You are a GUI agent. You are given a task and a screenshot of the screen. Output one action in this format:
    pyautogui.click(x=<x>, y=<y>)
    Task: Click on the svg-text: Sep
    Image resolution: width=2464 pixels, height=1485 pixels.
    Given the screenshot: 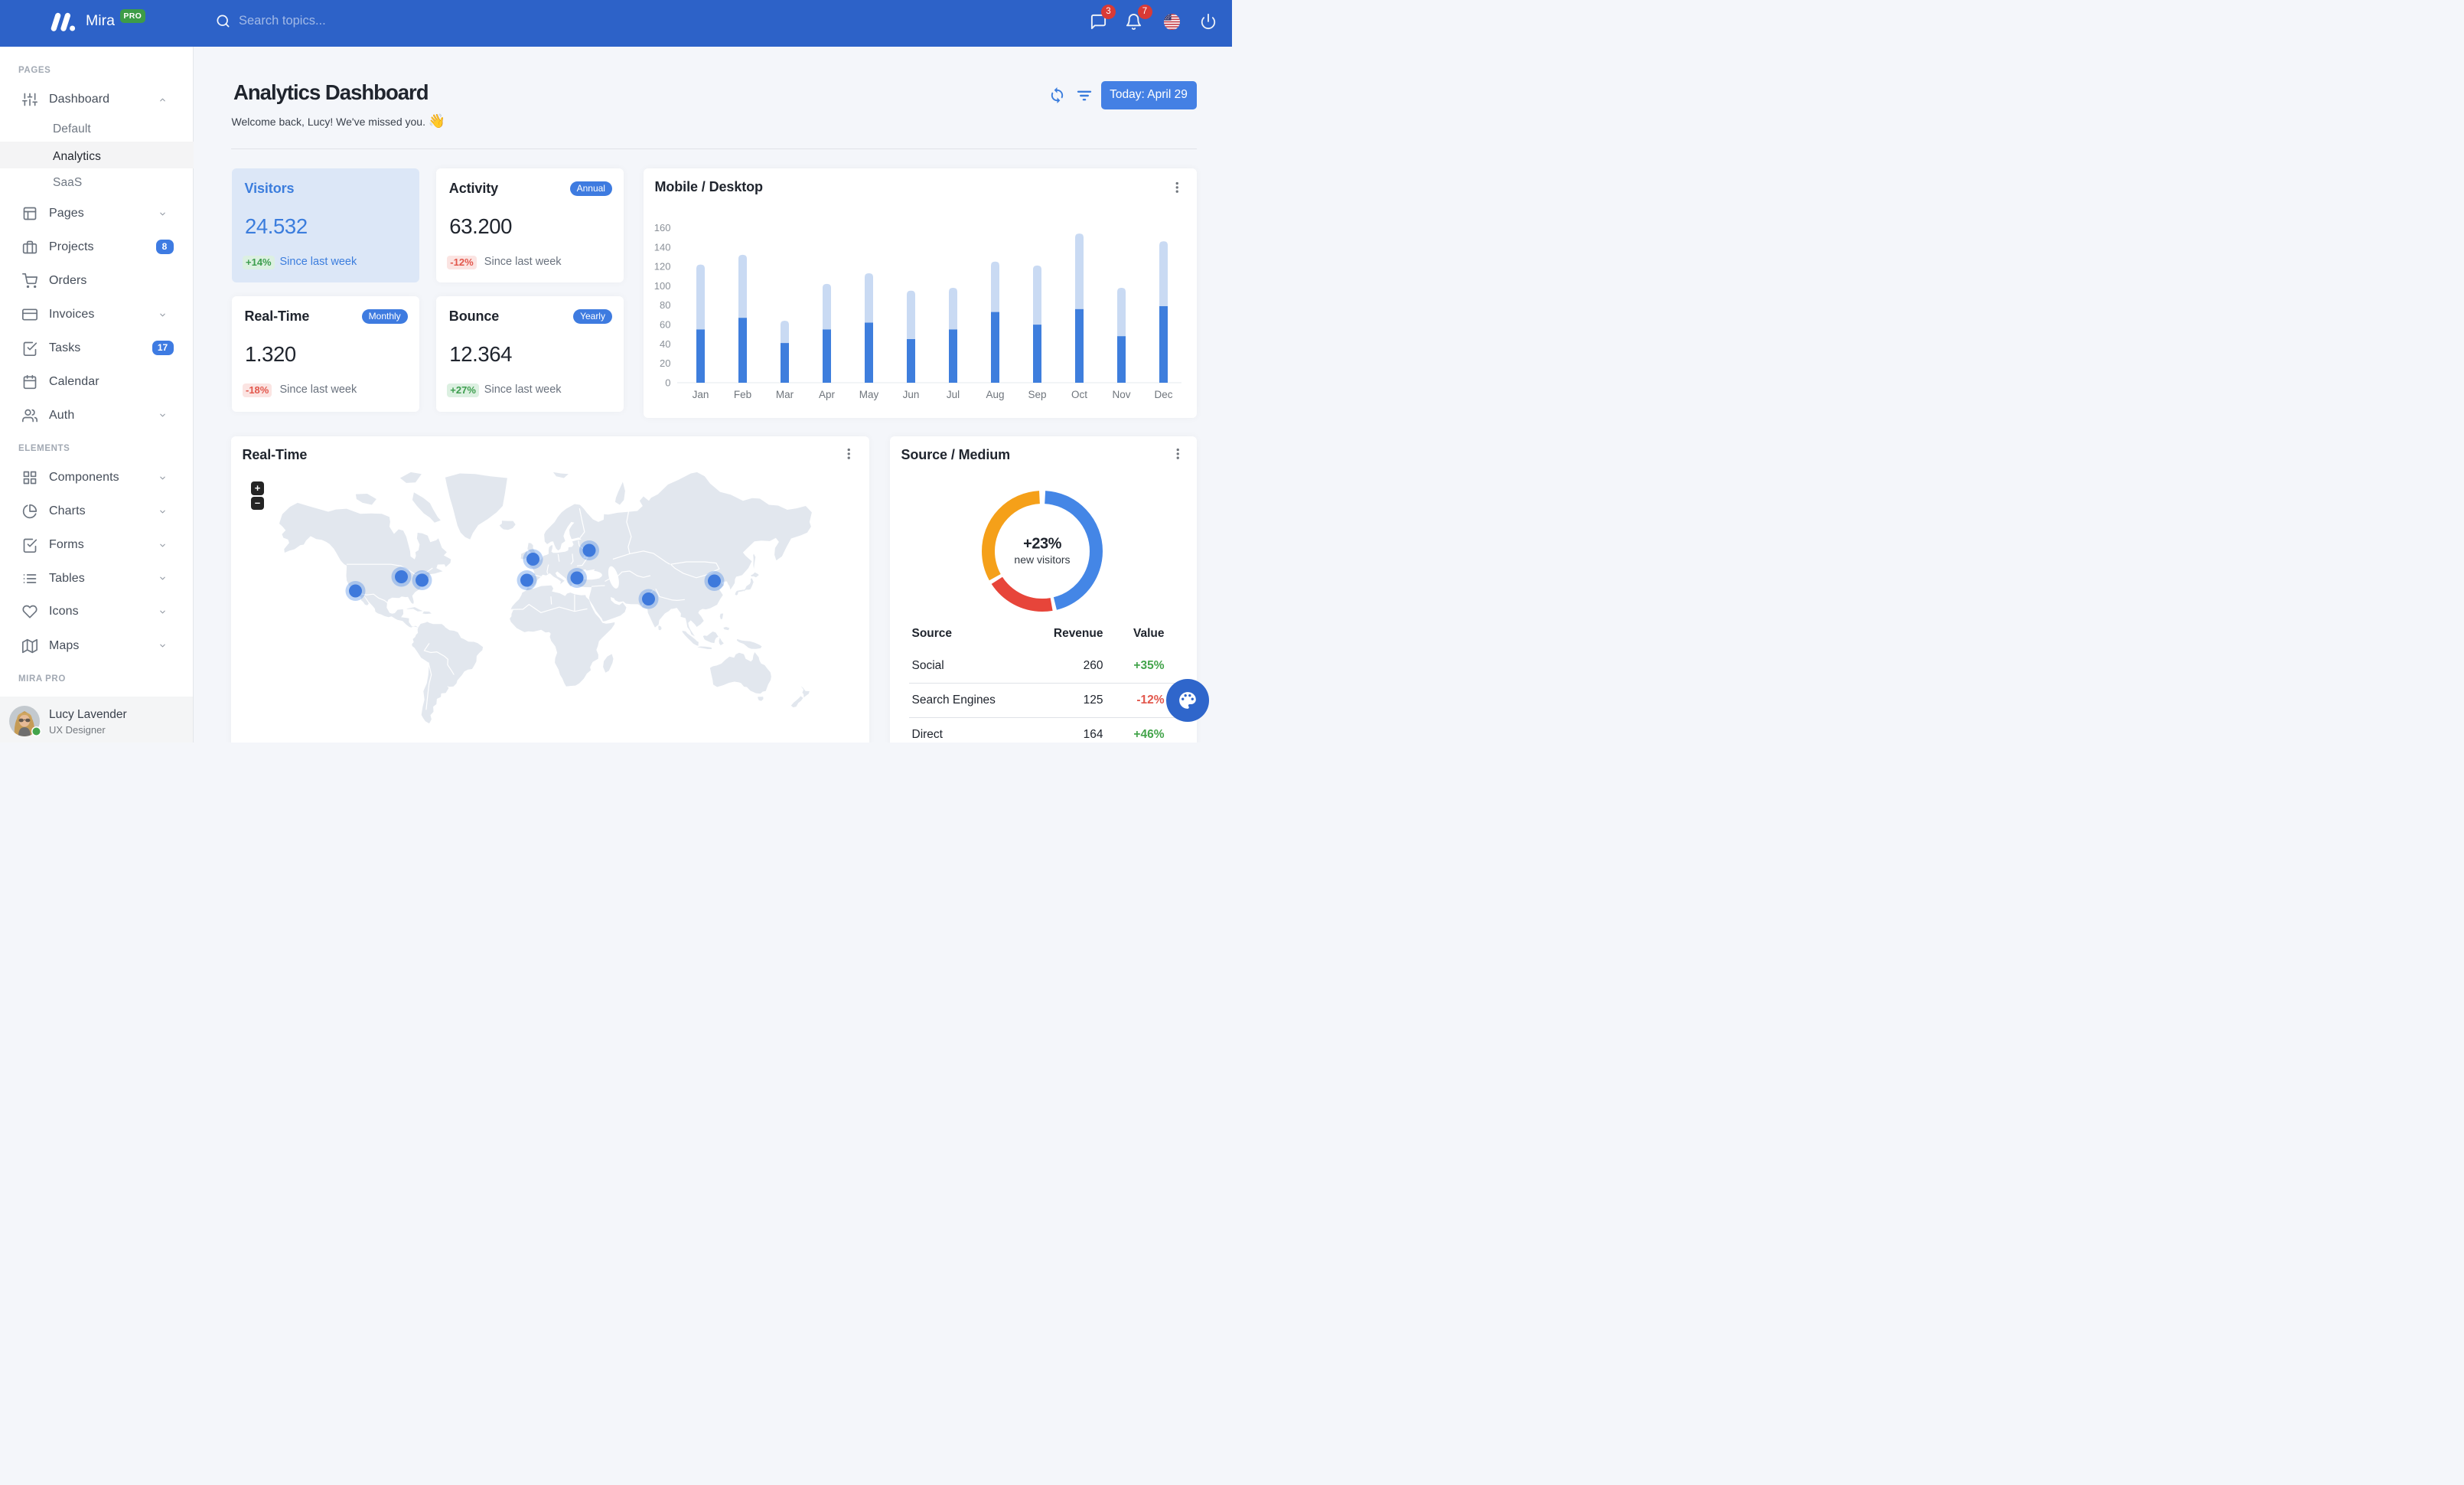 What is the action you would take?
    pyautogui.click(x=1037, y=394)
    